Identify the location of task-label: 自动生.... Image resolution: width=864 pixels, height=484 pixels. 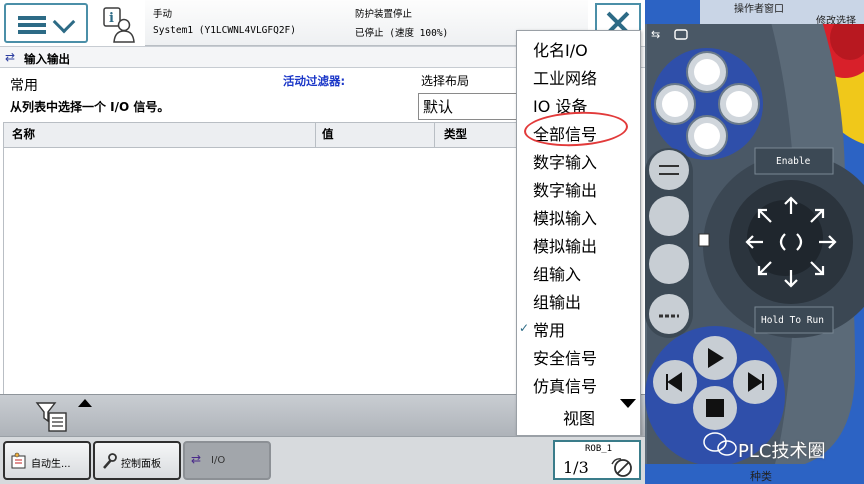
(51, 464).